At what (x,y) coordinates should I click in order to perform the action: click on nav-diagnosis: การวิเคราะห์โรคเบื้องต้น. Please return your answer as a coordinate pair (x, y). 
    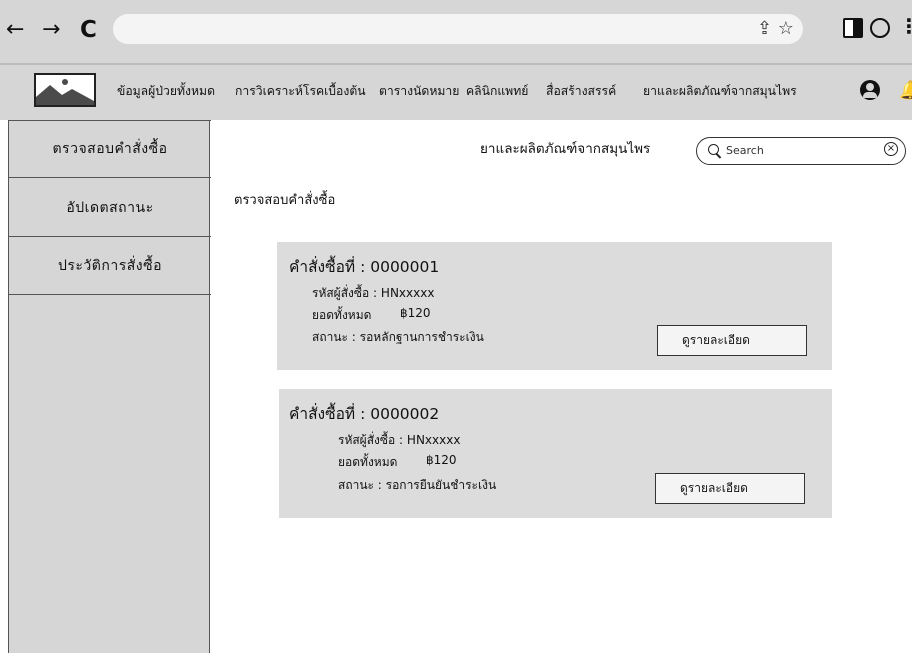
    Looking at the image, I should click on (300, 91).